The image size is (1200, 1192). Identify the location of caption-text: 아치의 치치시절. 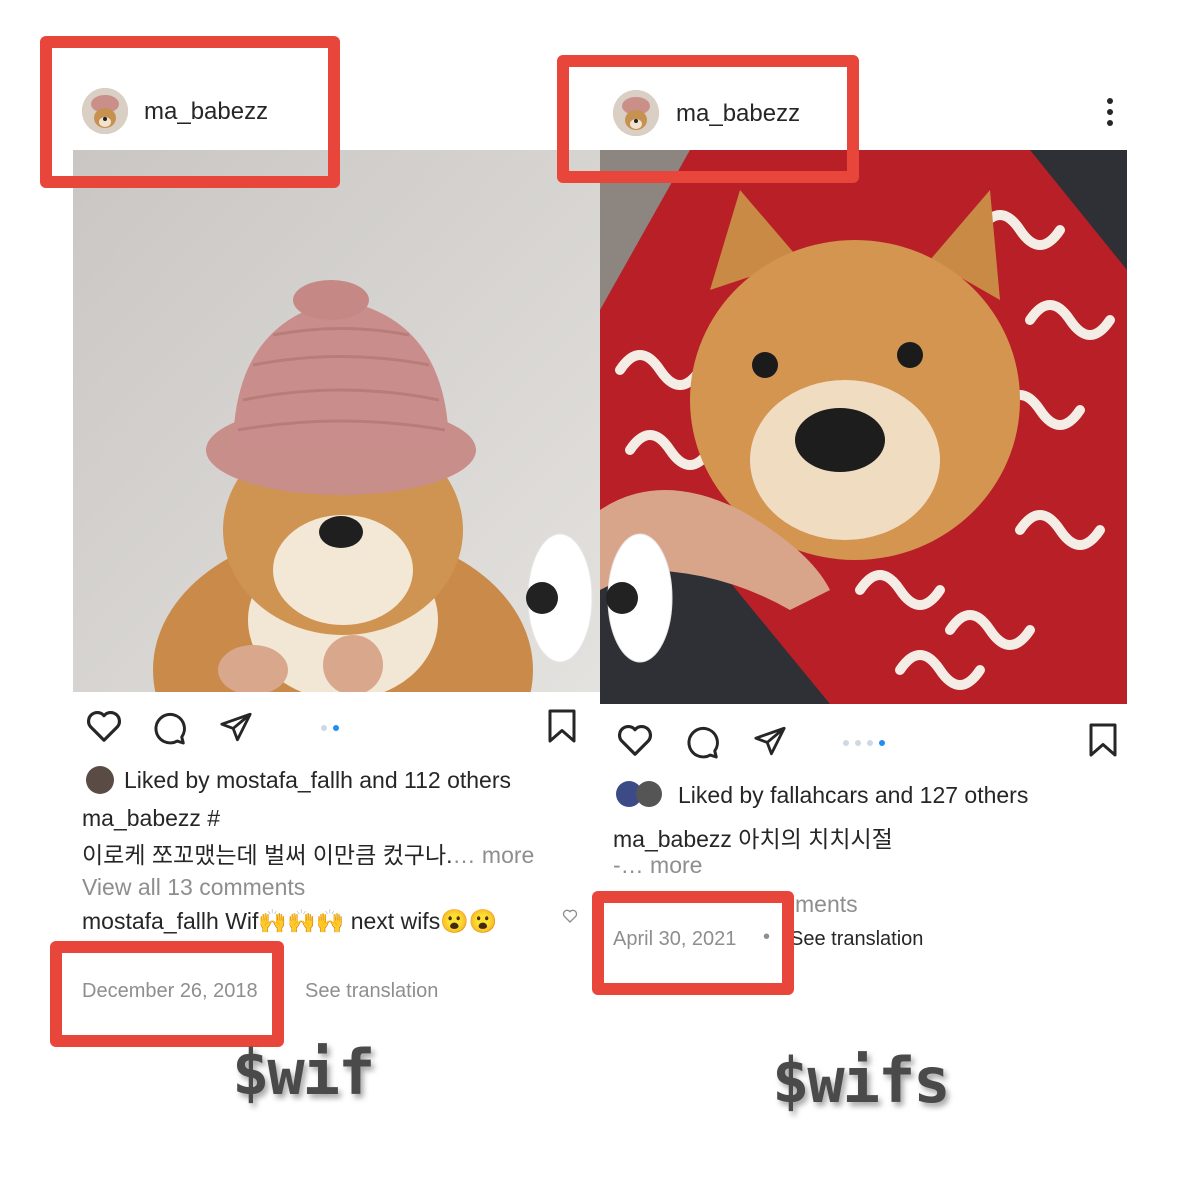
(812, 839).